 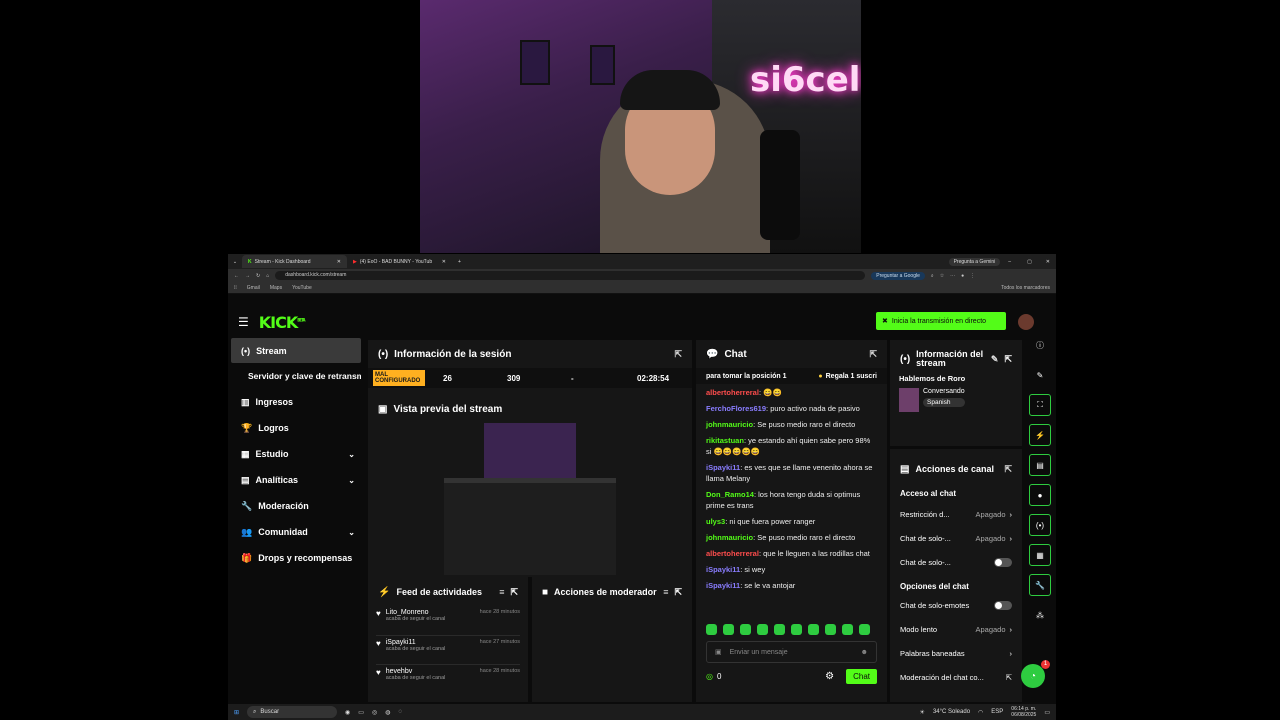 I want to click on sidebar-item-stream: (•) Stream, so click(x=296, y=350).